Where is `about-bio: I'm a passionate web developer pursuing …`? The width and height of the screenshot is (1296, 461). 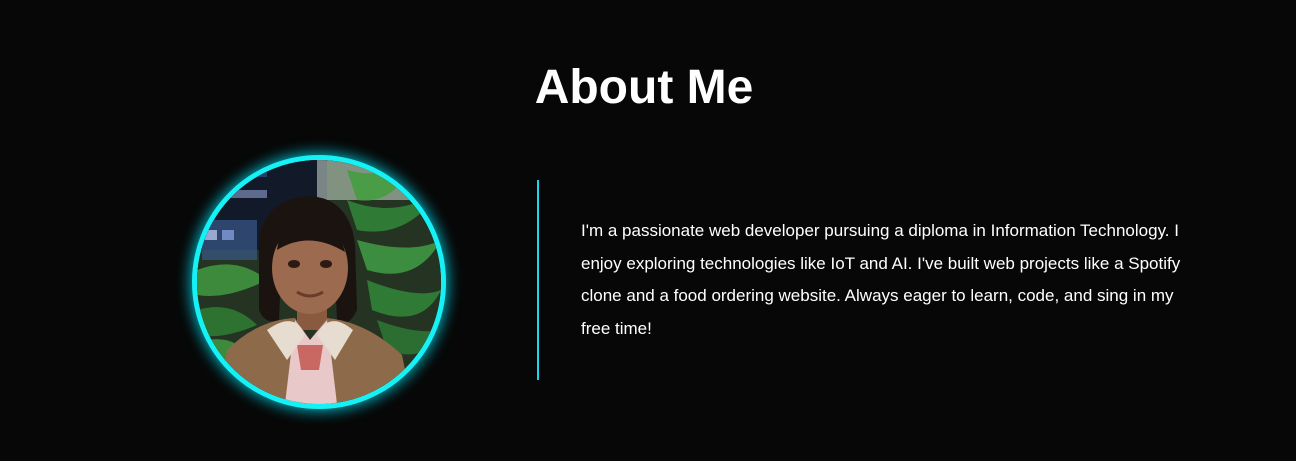 about-bio: I'm a passionate web developer pursuing … is located at coordinates (881, 279).